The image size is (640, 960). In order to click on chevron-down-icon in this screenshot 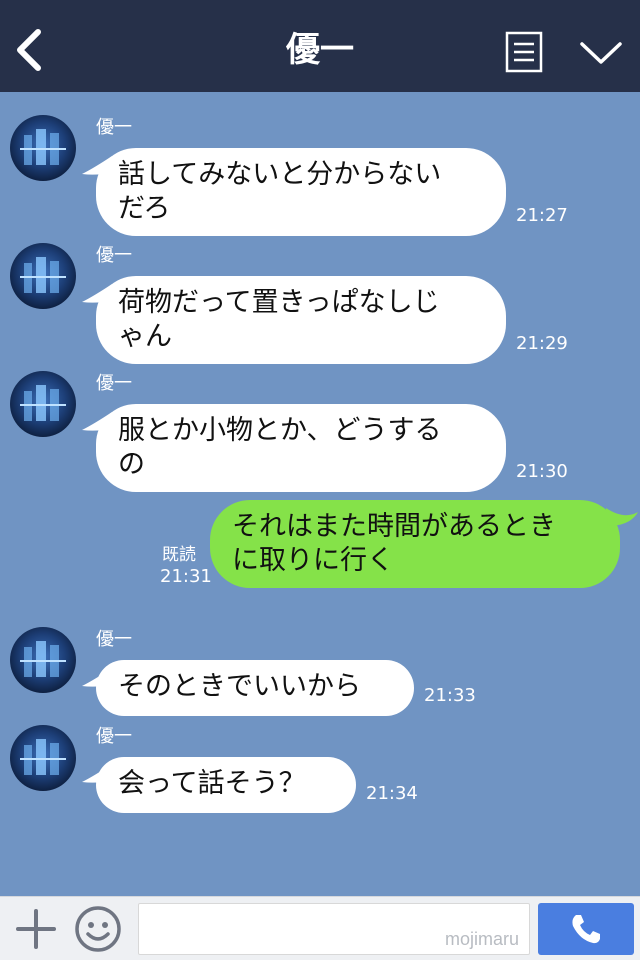, I will do `click(601, 53)`.